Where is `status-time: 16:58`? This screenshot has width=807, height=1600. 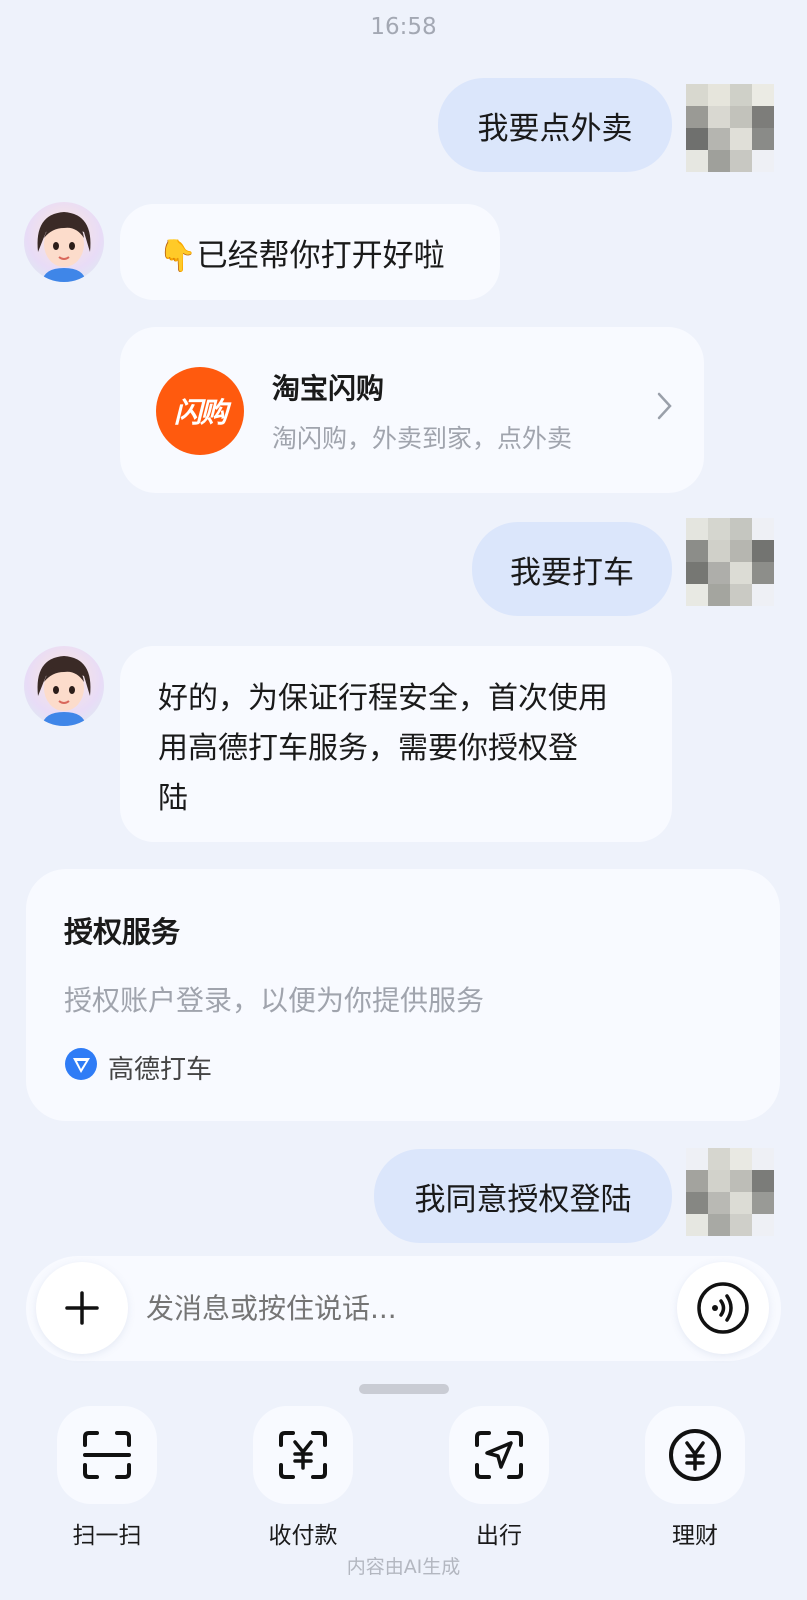 status-time: 16:58 is located at coordinates (403, 27).